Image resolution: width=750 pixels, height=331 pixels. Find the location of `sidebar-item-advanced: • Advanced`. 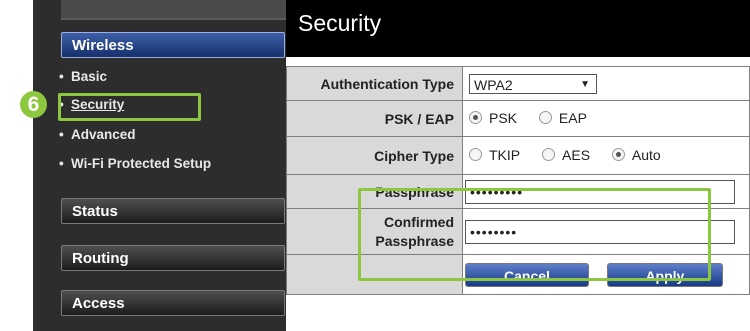

sidebar-item-advanced: • Advanced is located at coordinates (97, 134).